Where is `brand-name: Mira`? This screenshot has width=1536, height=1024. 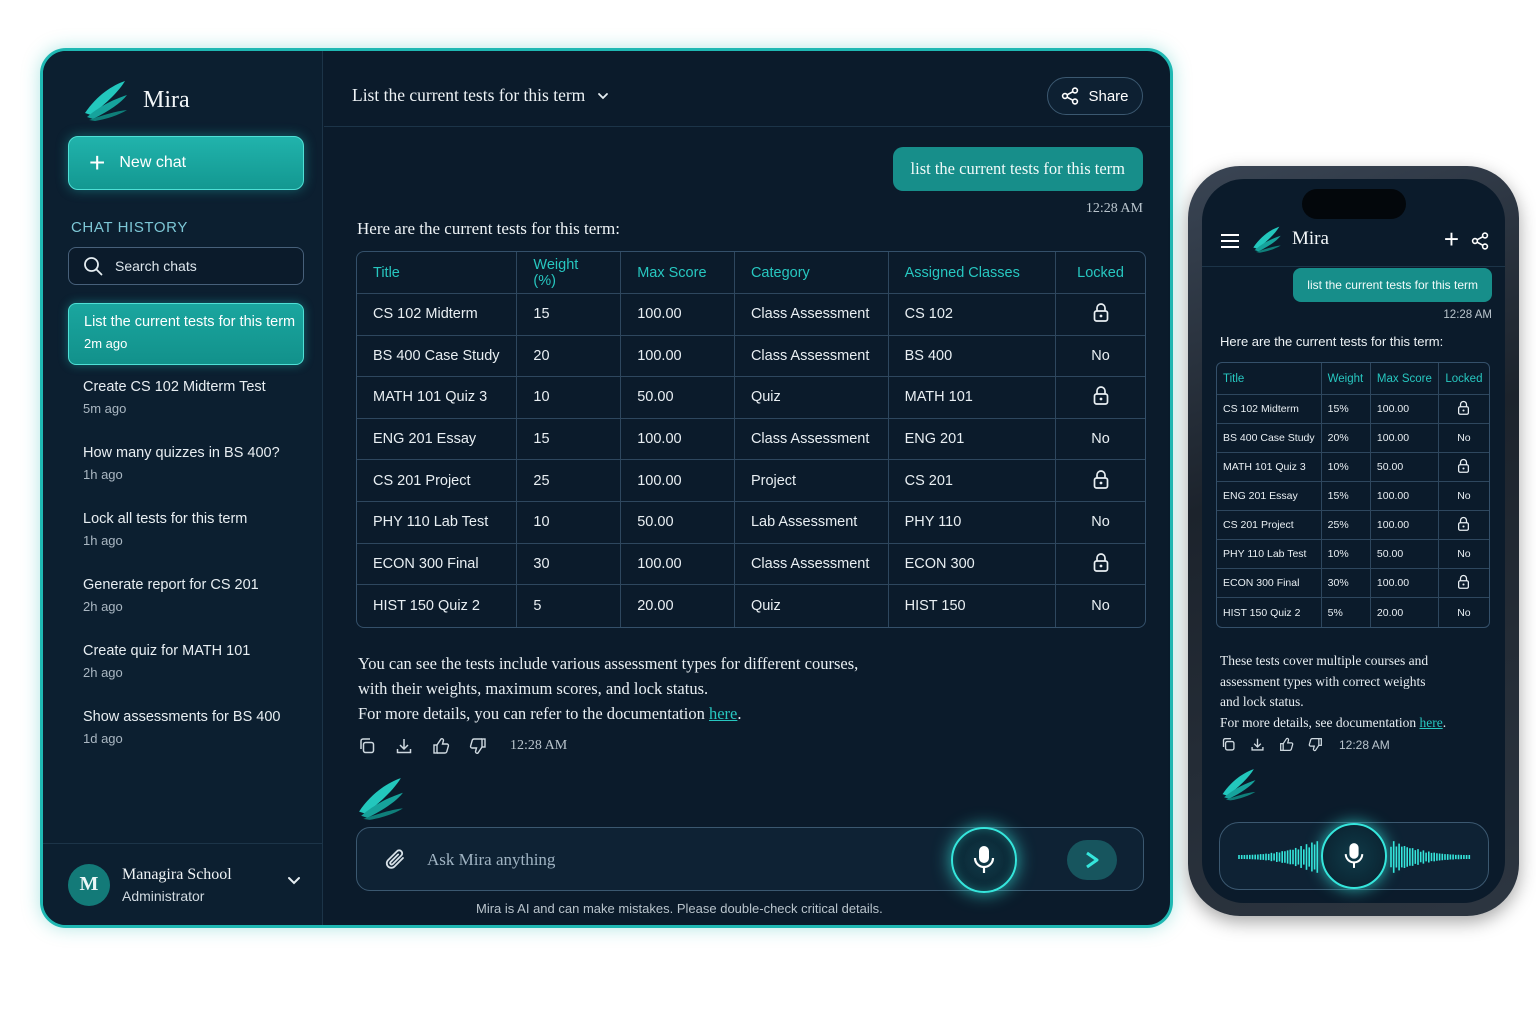 brand-name: Mira is located at coordinates (166, 99).